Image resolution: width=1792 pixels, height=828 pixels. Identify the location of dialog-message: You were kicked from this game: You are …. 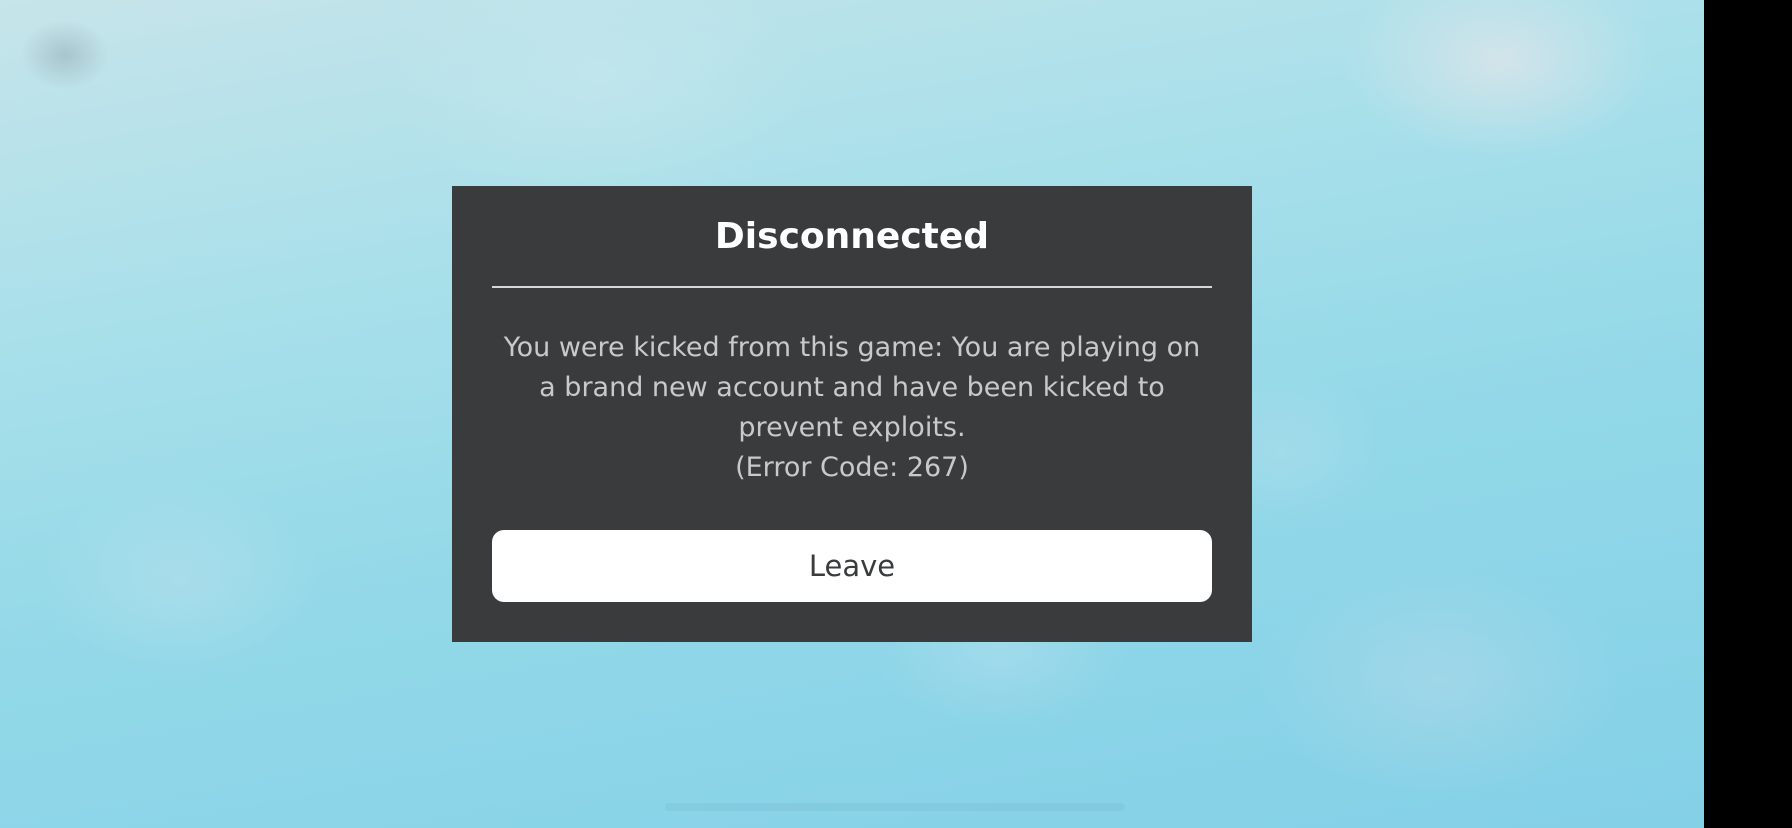
(852, 408).